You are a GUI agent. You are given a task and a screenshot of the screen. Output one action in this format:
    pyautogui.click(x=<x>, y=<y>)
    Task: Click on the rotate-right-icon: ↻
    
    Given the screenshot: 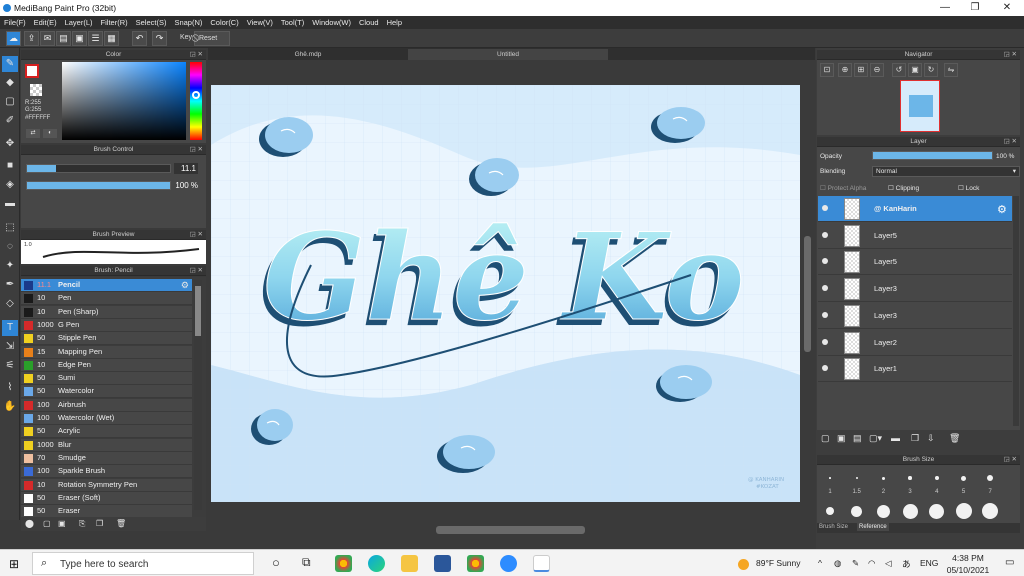 What is the action you would take?
    pyautogui.click(x=931, y=70)
    